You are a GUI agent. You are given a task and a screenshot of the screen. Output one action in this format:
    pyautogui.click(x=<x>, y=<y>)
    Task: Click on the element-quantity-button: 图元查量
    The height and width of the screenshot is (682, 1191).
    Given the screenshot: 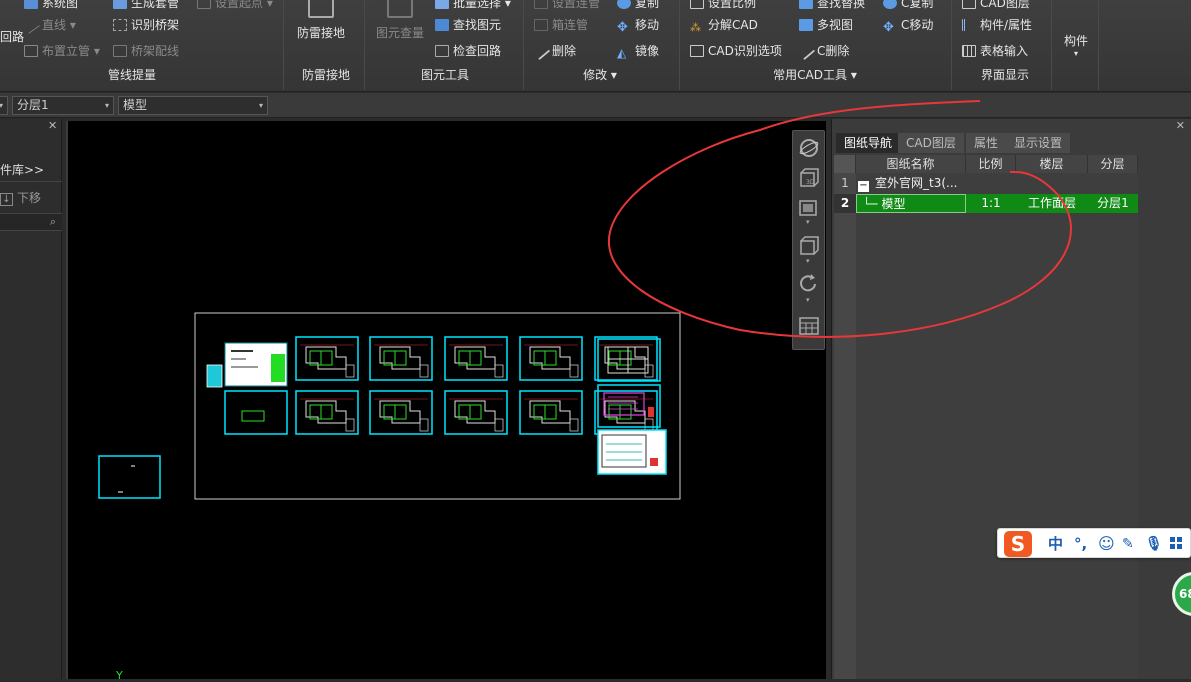 What is the action you would take?
    pyautogui.click(x=400, y=20)
    